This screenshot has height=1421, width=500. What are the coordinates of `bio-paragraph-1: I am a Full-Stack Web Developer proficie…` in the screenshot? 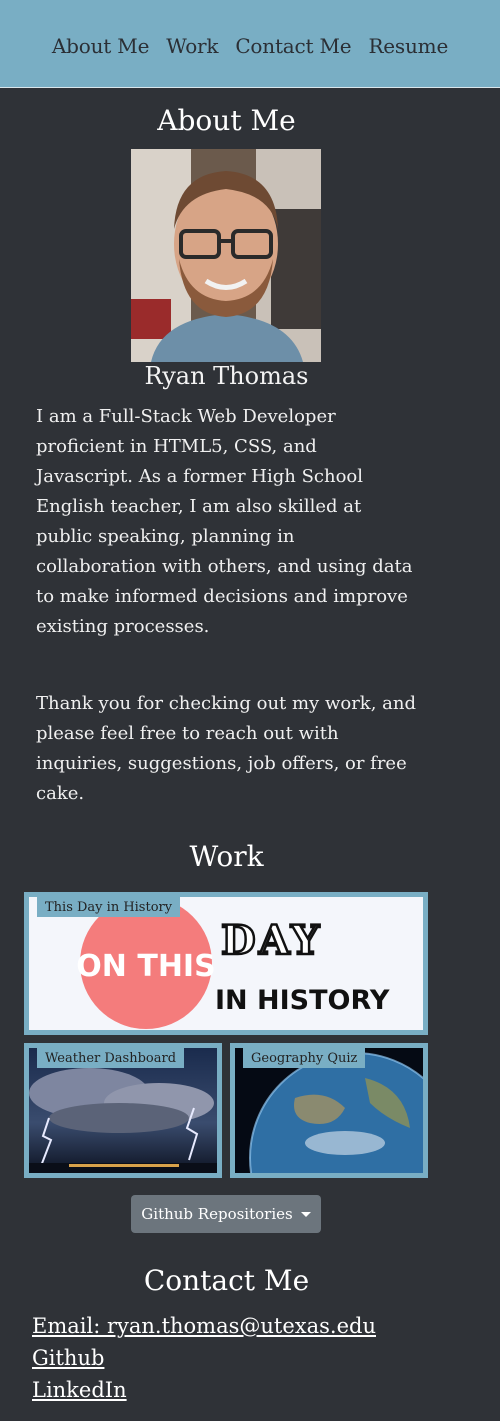 It's located at (224, 521).